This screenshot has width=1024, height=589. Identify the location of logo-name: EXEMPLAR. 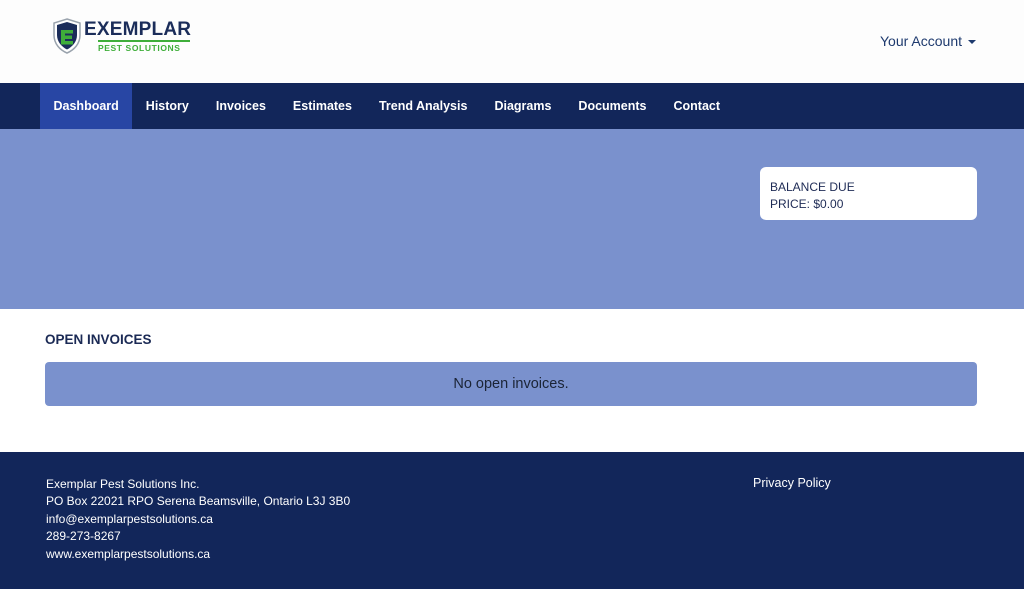
(138, 29).